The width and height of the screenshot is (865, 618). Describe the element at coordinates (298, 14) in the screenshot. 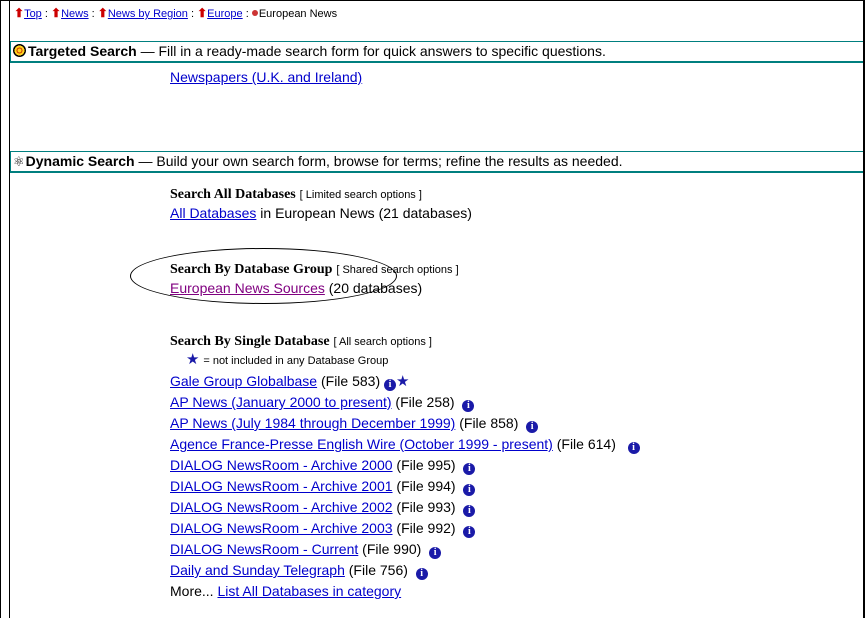

I see `breadcrumb-current: European News` at that location.